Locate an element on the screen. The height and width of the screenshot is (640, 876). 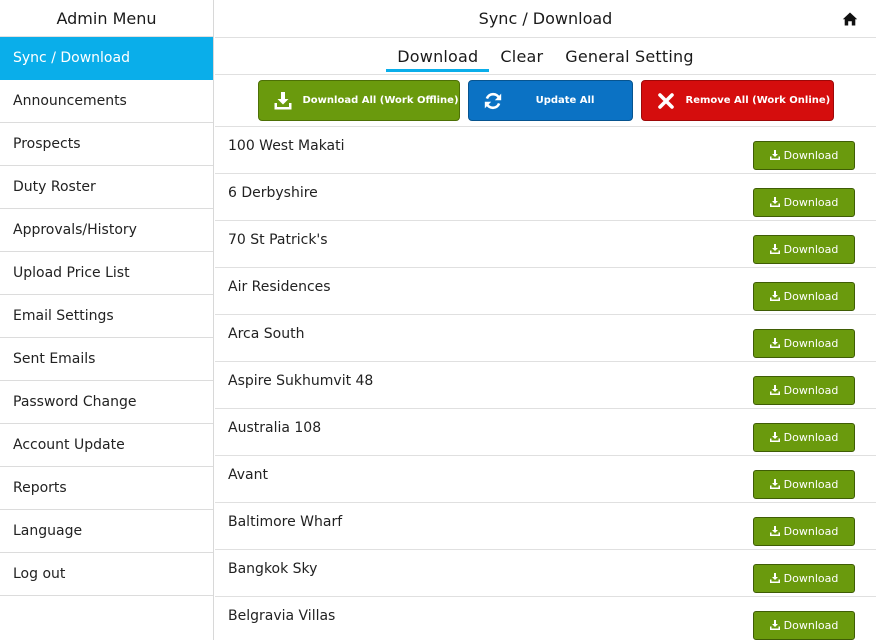
project-name: Australia 108 is located at coordinates (275, 428).